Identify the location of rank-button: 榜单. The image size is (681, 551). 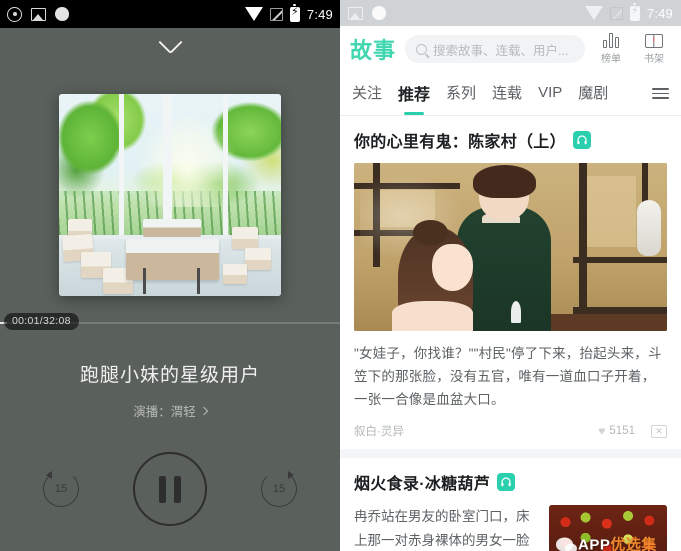
(611, 49).